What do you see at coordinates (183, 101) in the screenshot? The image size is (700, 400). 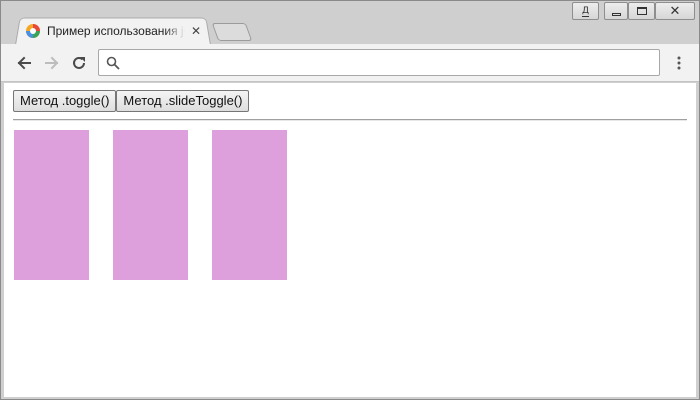 I see `slide-toggle-button: Метод .slideToggle()` at bounding box center [183, 101].